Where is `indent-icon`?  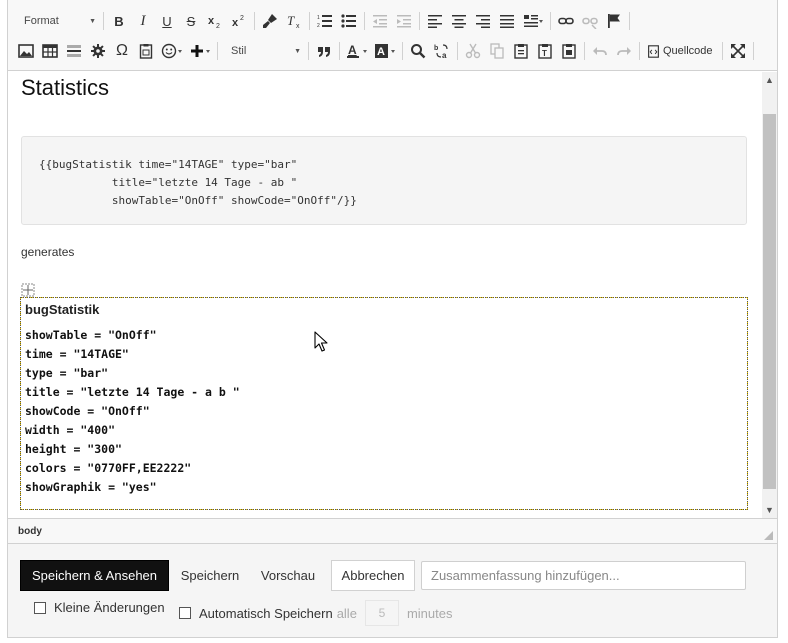
indent-icon is located at coordinates (404, 21).